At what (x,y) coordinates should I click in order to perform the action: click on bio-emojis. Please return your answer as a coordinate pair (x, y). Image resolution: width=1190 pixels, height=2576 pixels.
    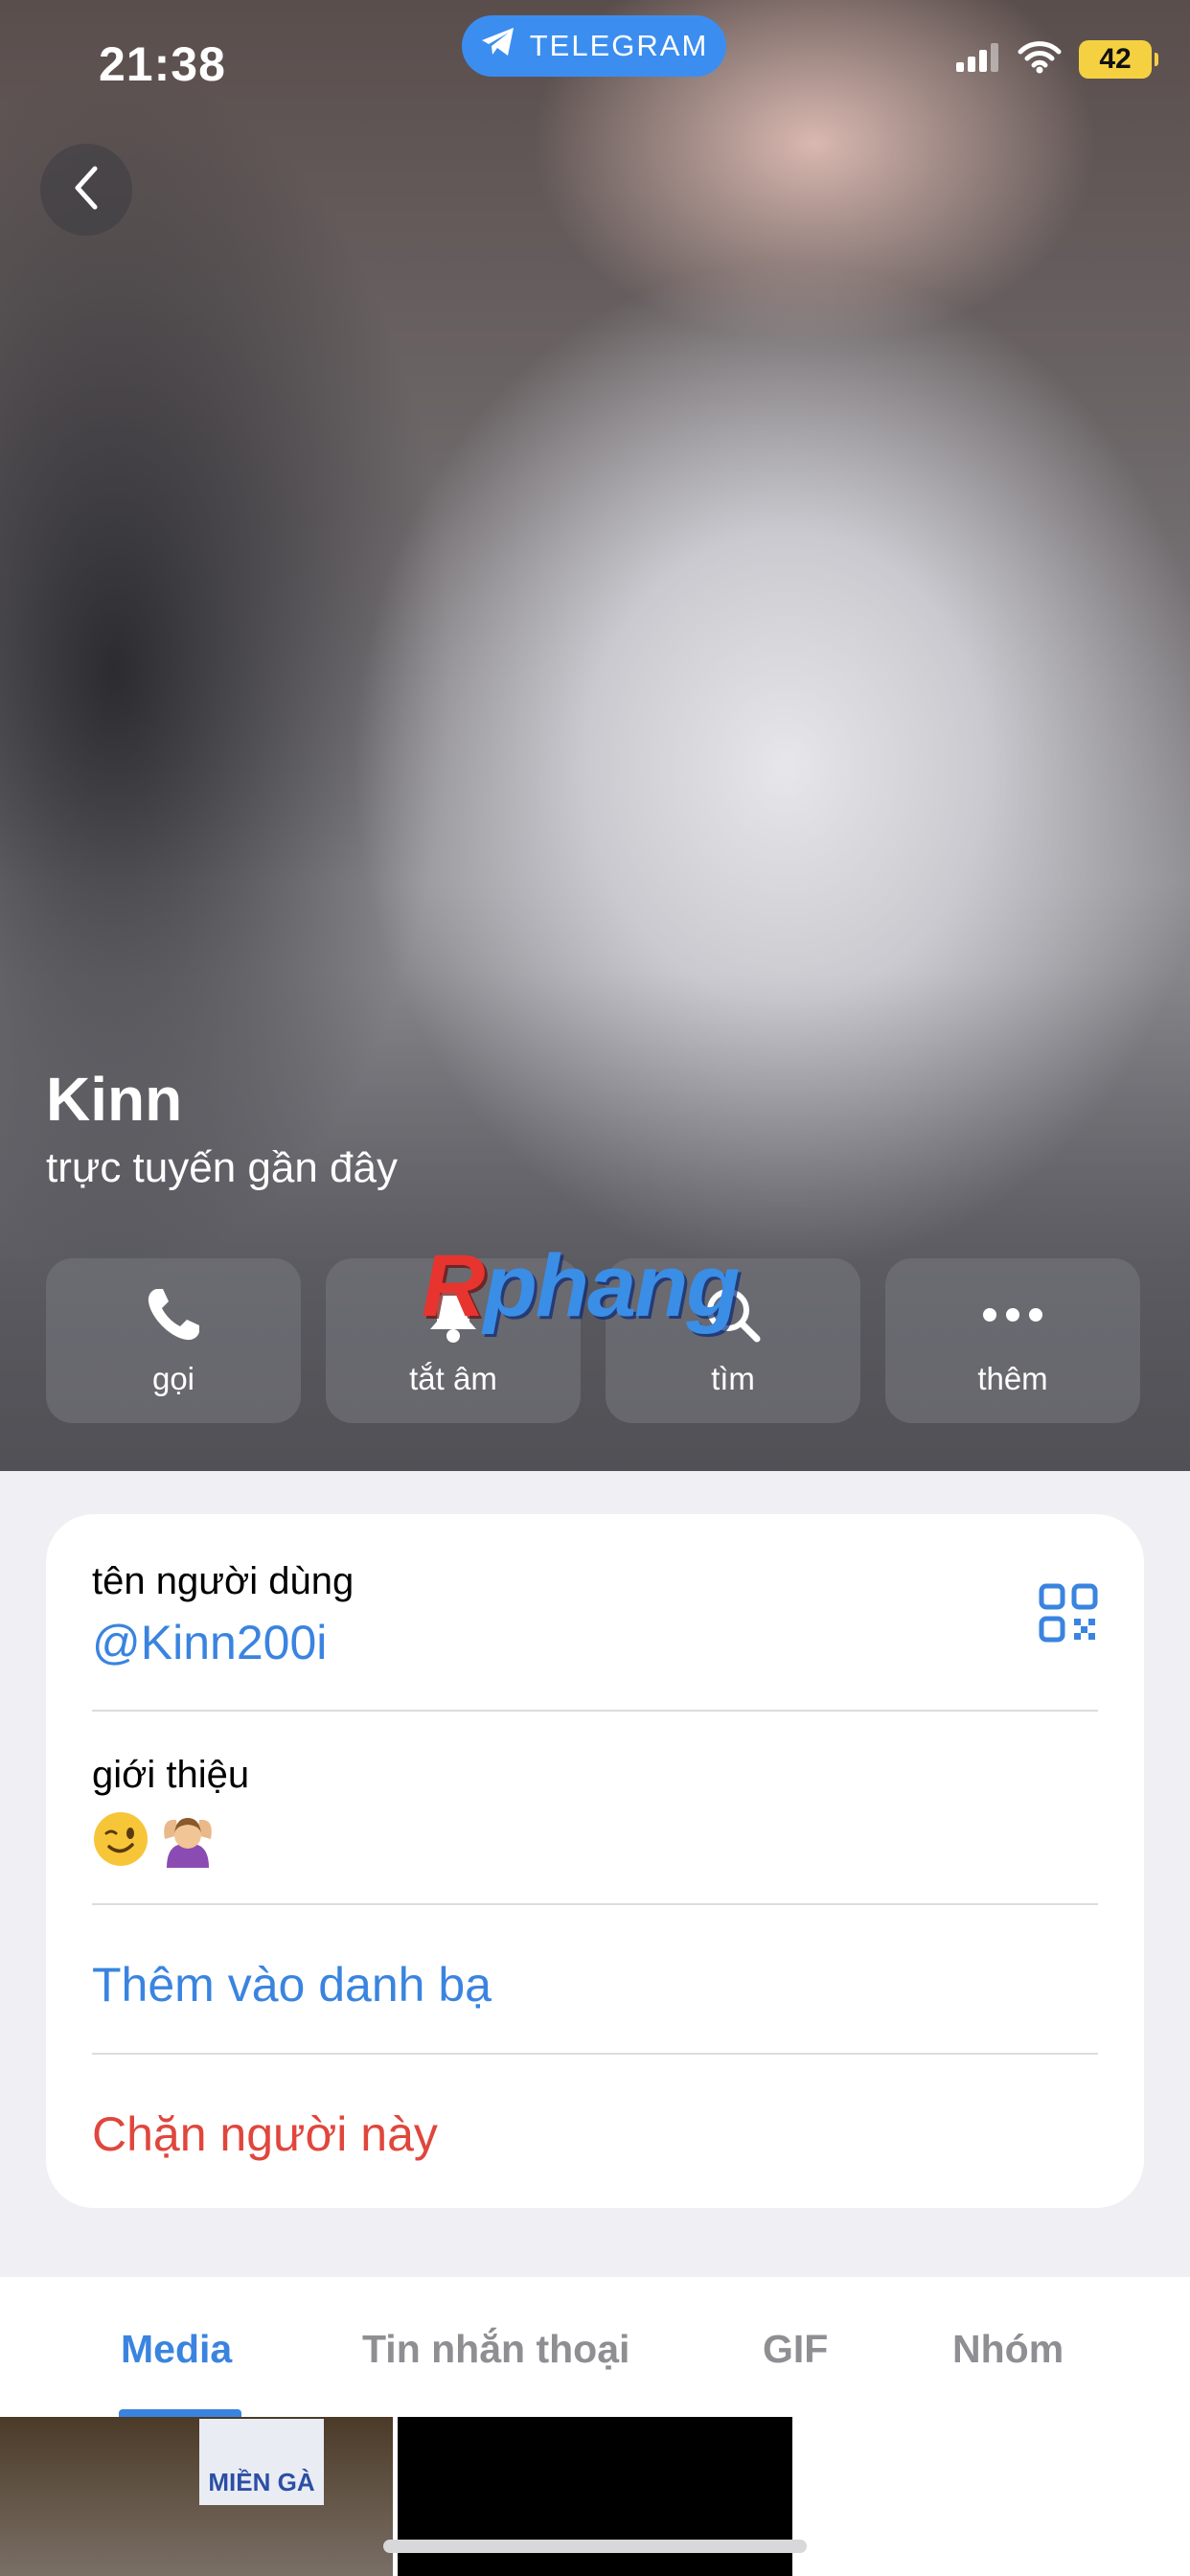
    Looking at the image, I should click on (595, 1843).